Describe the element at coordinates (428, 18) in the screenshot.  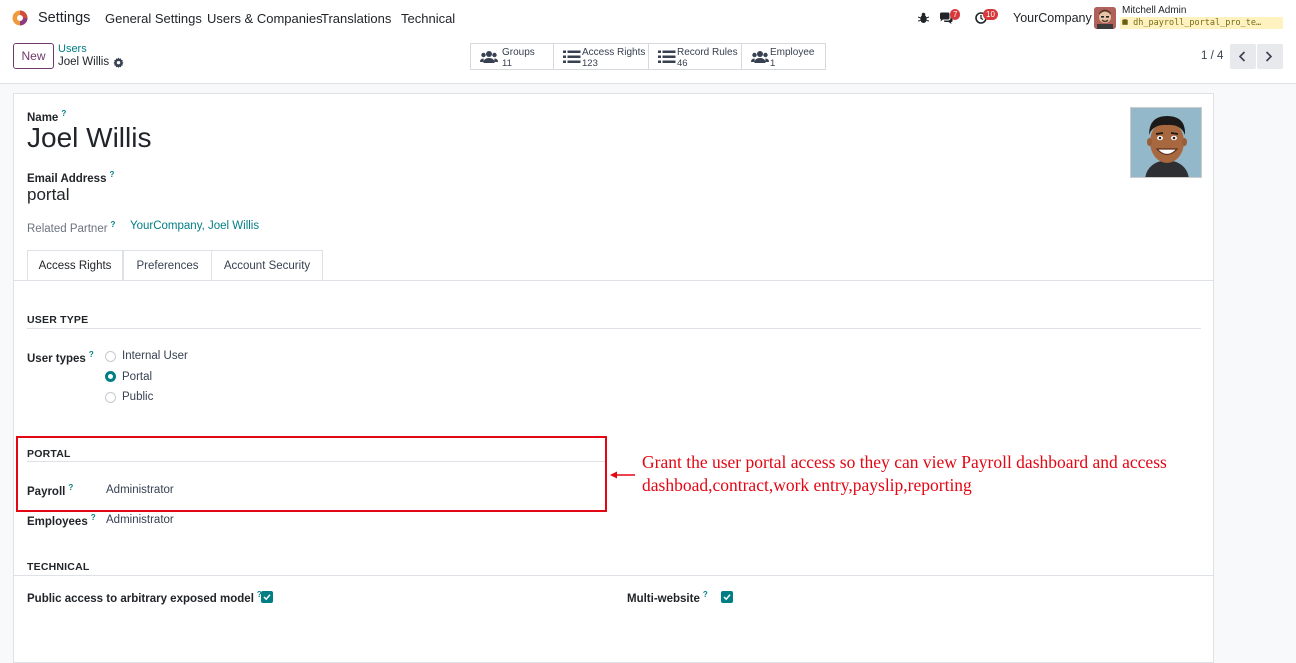
I see `menu-technical: Technical` at that location.